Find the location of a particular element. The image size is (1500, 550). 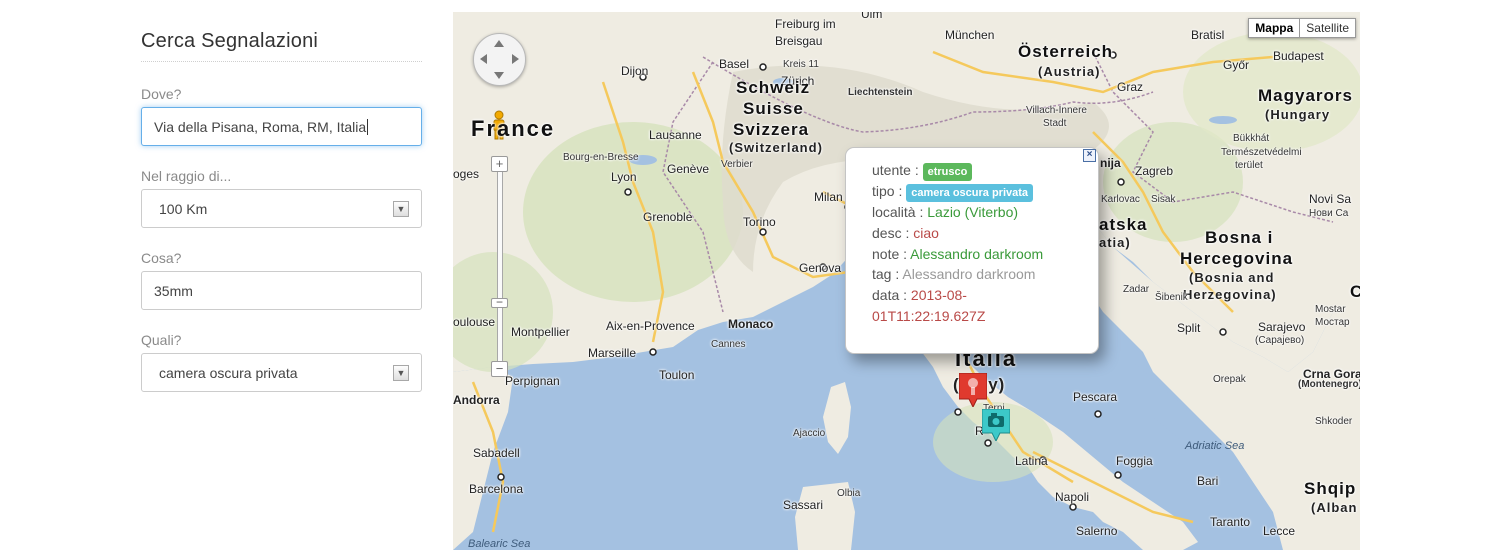

map-label: Napoli is located at coordinates (1072, 497).